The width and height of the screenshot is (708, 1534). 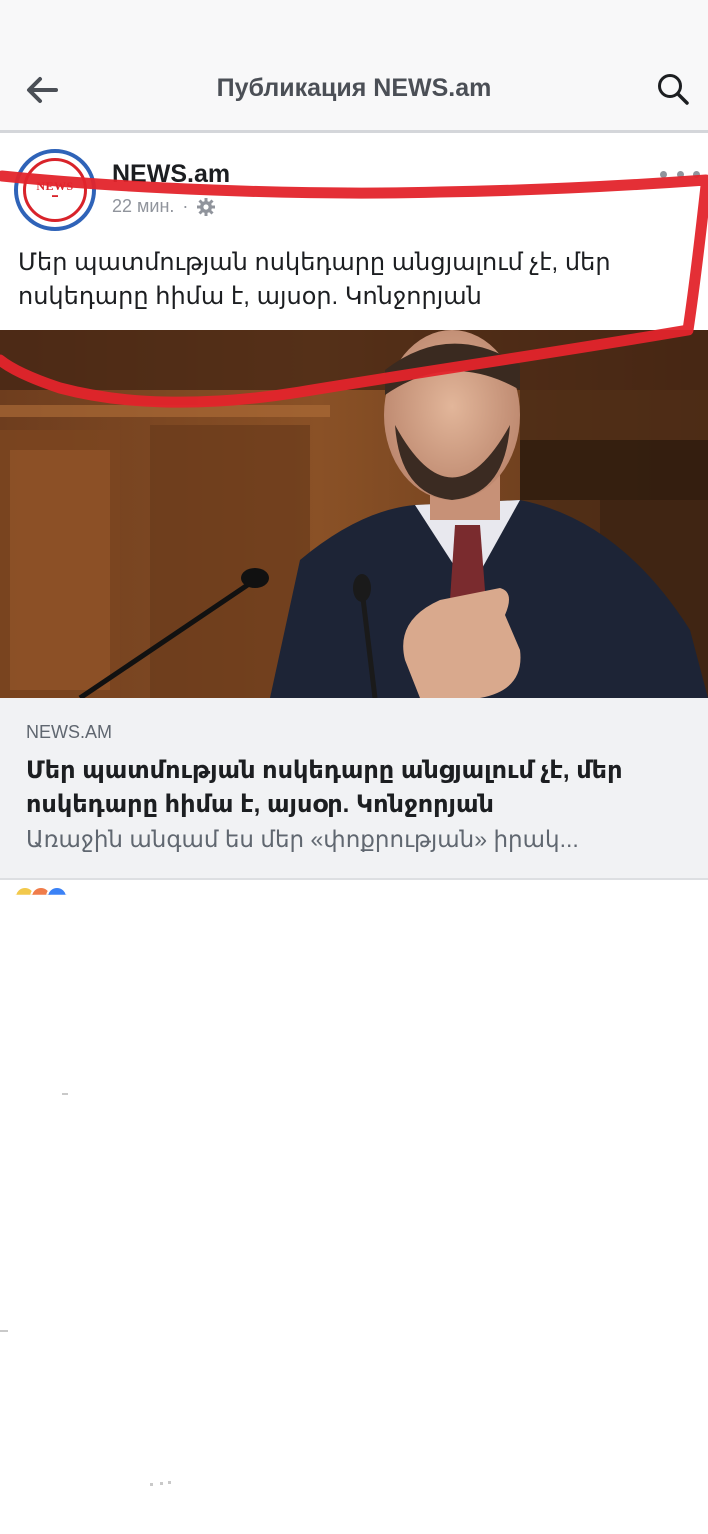 I want to click on search-icon, so click(x=673, y=89).